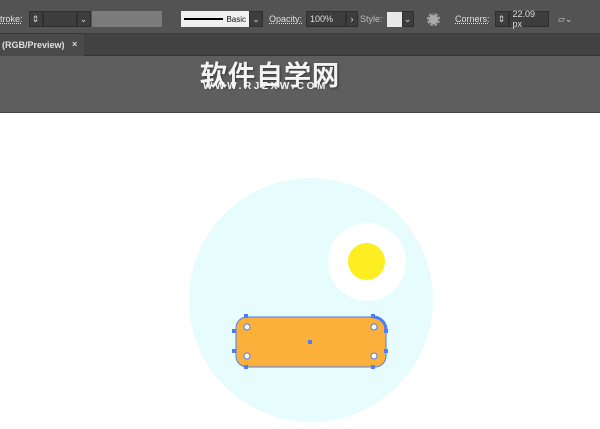 This screenshot has height=429, width=600. Describe the element at coordinates (565, 19) in the screenshot. I see `shape-transform-icon: ▱⌄` at that location.